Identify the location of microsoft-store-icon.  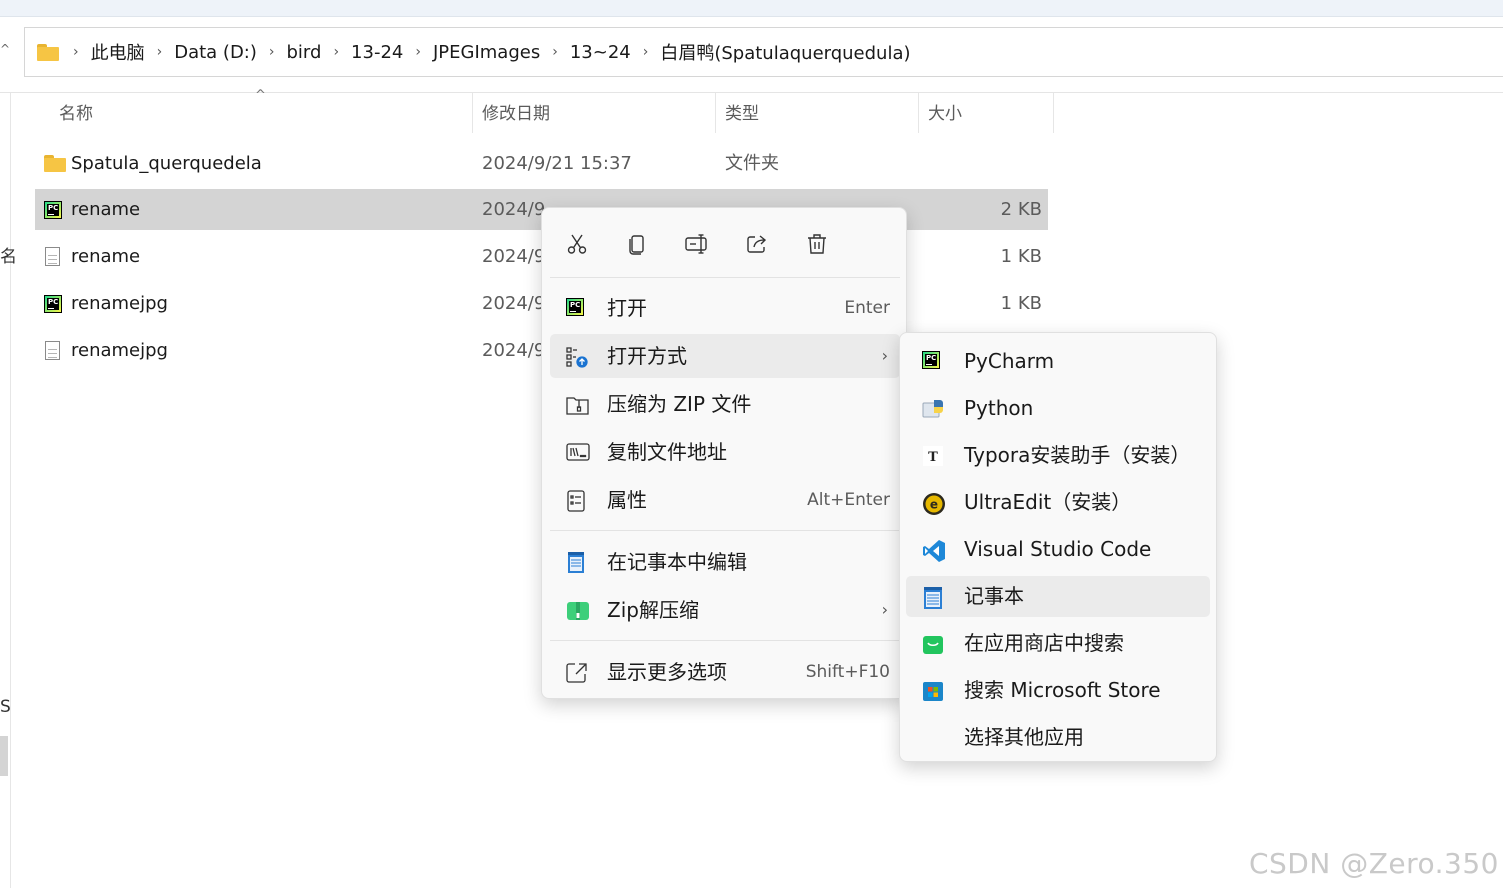
(933, 691).